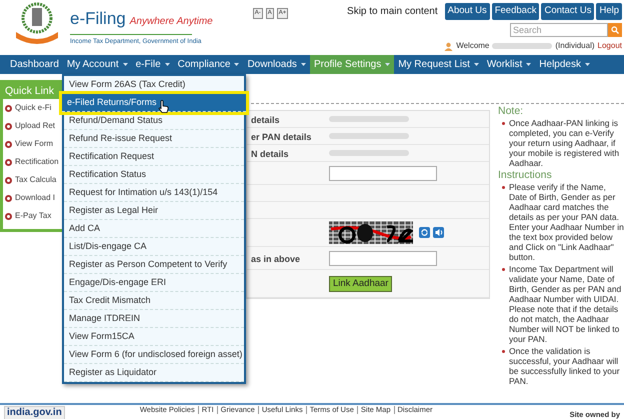  Describe the element at coordinates (424, 232) in the screenshot. I see `refresh-icon` at that location.